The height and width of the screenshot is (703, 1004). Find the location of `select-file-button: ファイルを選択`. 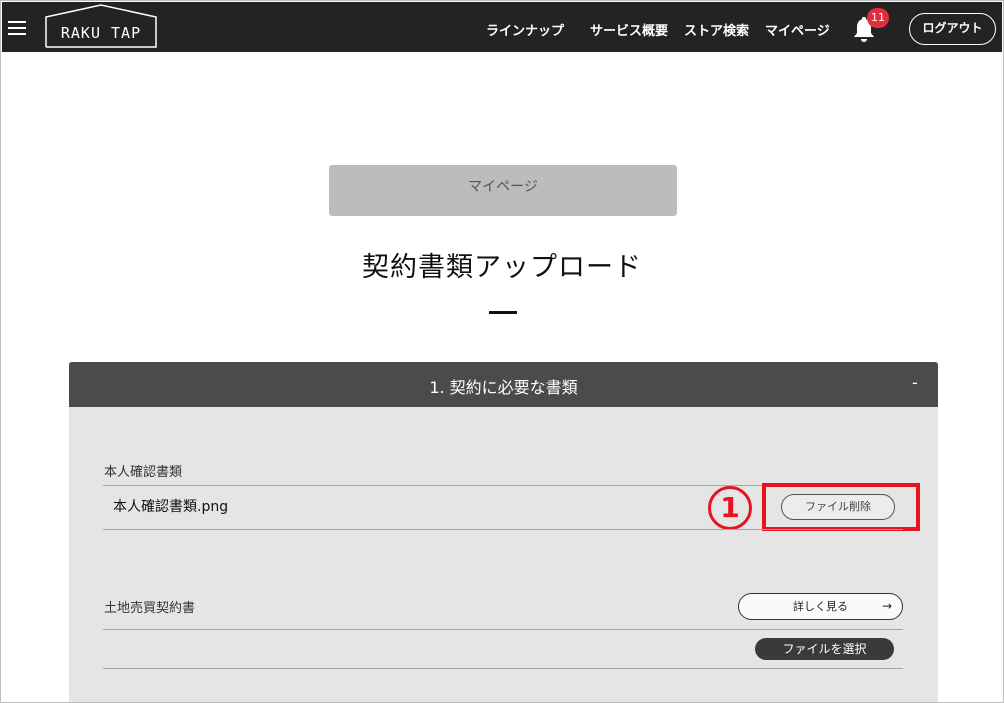

select-file-button: ファイルを選択 is located at coordinates (824, 649).